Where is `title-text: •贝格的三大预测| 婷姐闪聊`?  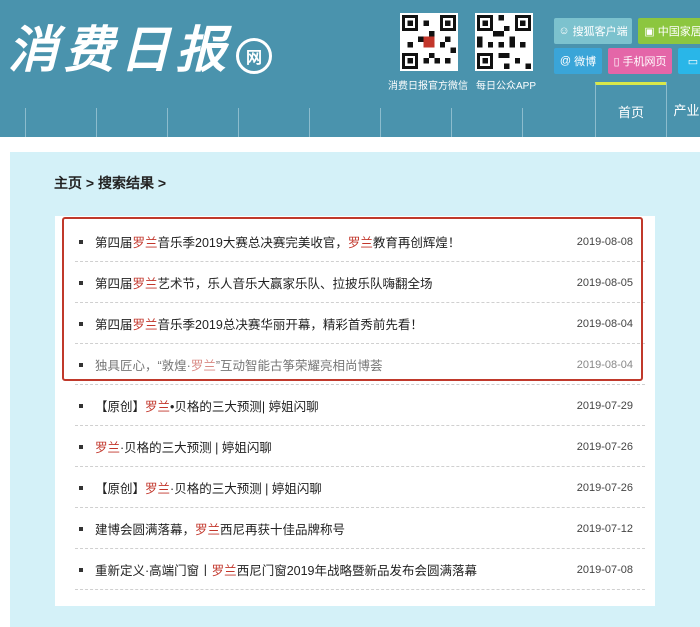 title-text: •贝格的三大预测| 婷姐闪聊 is located at coordinates (244, 407).